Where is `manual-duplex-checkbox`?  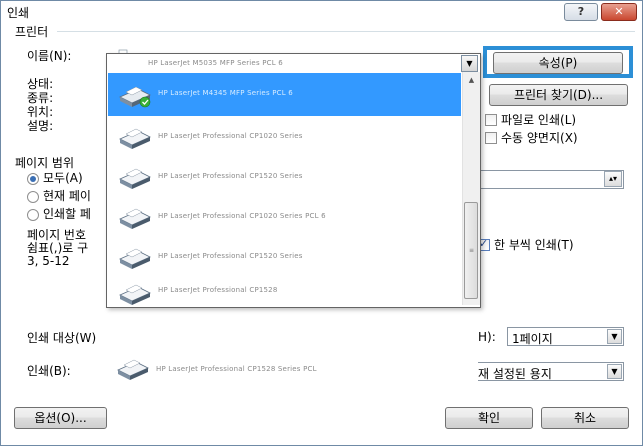
manual-duplex-checkbox is located at coordinates (491, 138).